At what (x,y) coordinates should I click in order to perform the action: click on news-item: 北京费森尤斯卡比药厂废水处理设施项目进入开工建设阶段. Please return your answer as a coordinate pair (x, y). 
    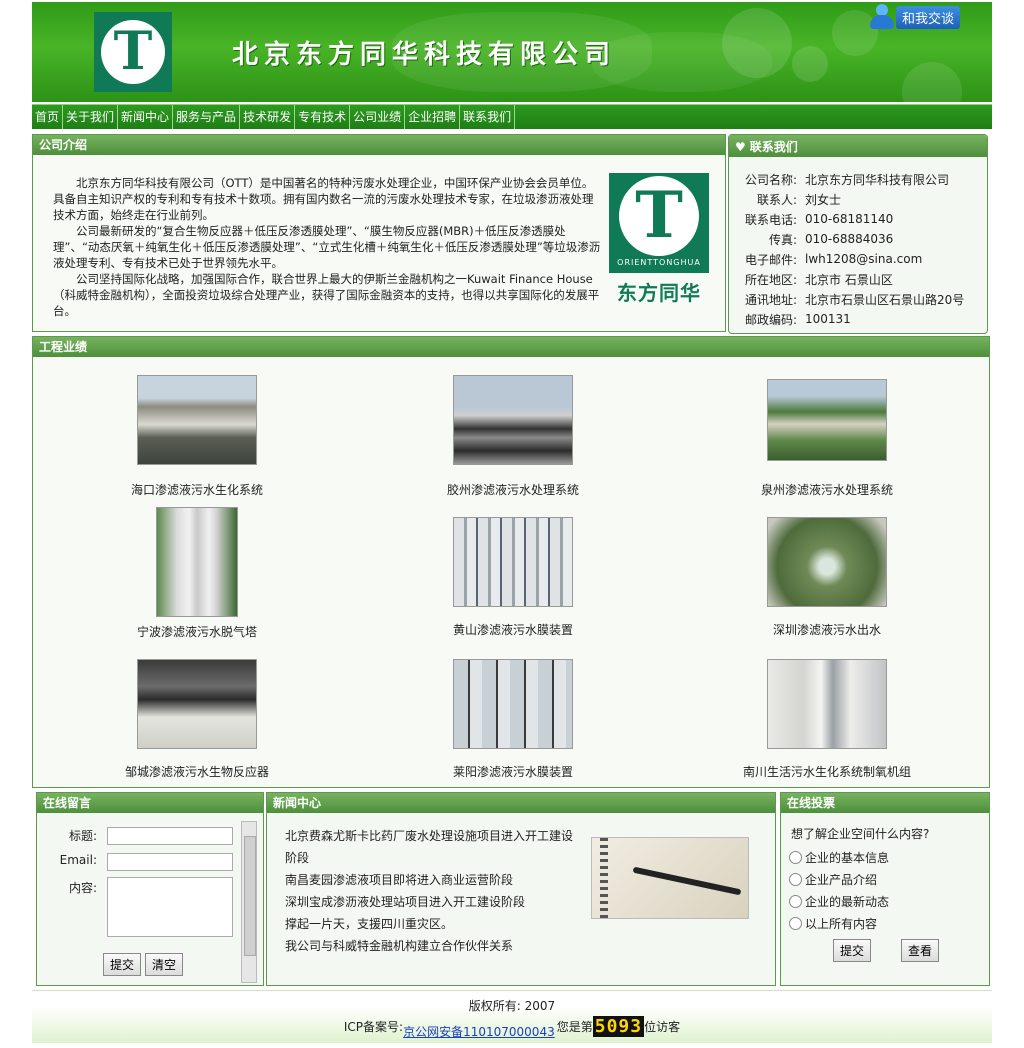
    Looking at the image, I should click on (430, 847).